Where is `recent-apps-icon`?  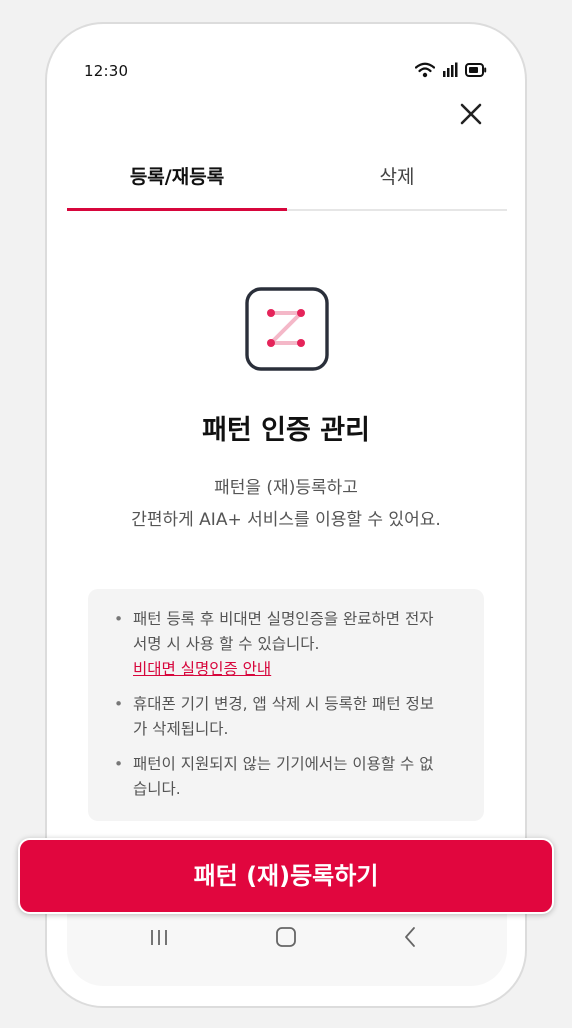 recent-apps-icon is located at coordinates (159, 937).